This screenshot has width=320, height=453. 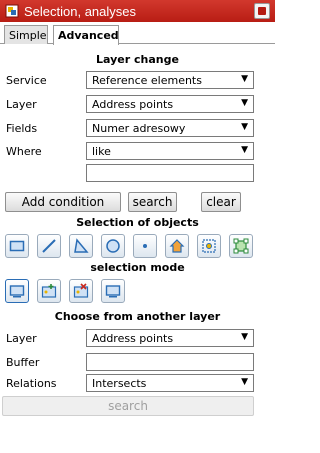 I want to click on where-select: like ▼, so click(x=170, y=151).